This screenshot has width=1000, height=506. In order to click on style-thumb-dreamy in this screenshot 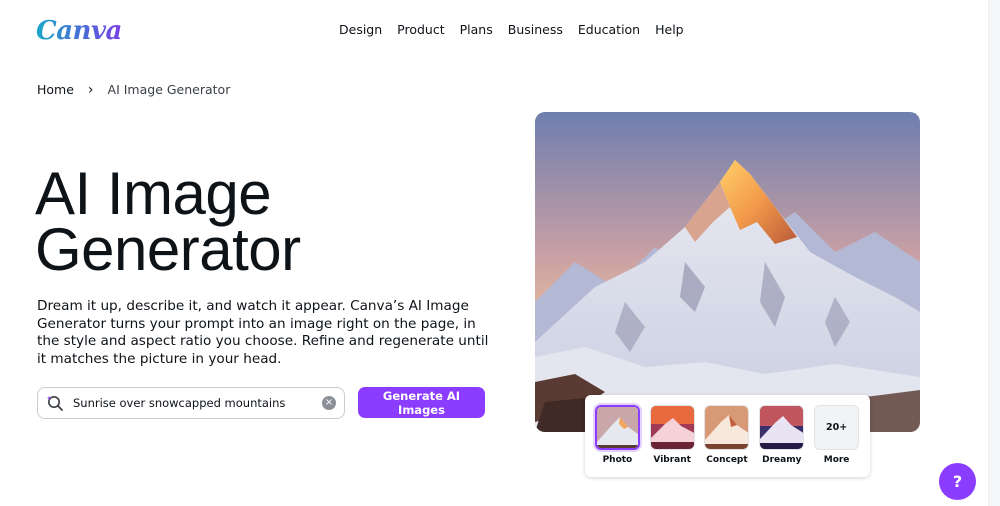, I will do `click(782, 427)`.